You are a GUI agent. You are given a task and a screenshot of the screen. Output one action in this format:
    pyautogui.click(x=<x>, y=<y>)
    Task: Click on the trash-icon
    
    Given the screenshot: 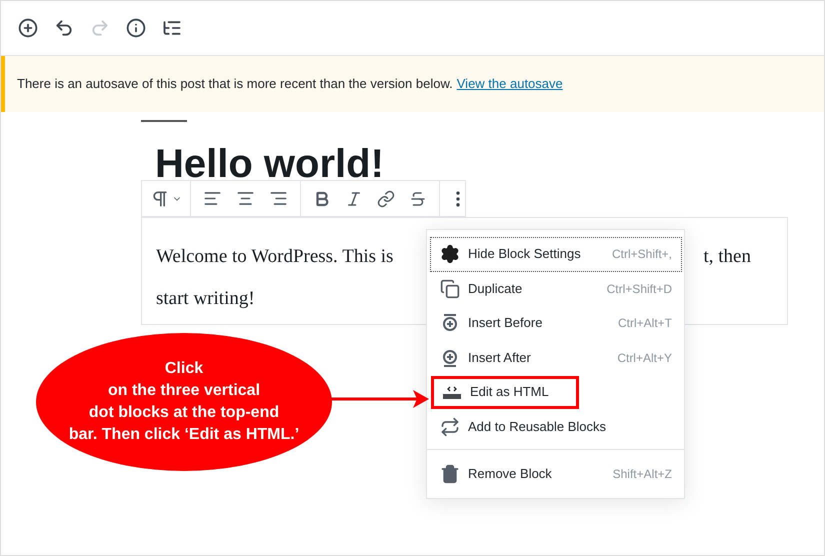 What is the action you would take?
    pyautogui.click(x=450, y=474)
    